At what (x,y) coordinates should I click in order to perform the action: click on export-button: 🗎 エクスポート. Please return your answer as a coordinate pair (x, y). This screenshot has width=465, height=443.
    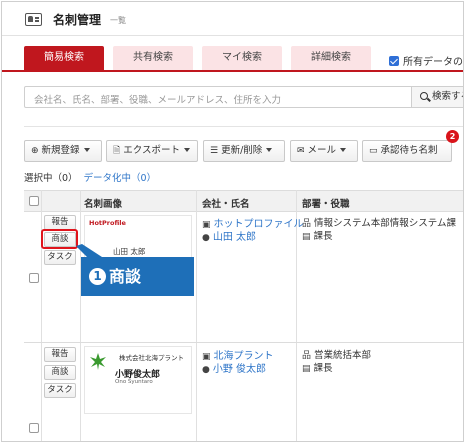
    Looking at the image, I should click on (152, 151).